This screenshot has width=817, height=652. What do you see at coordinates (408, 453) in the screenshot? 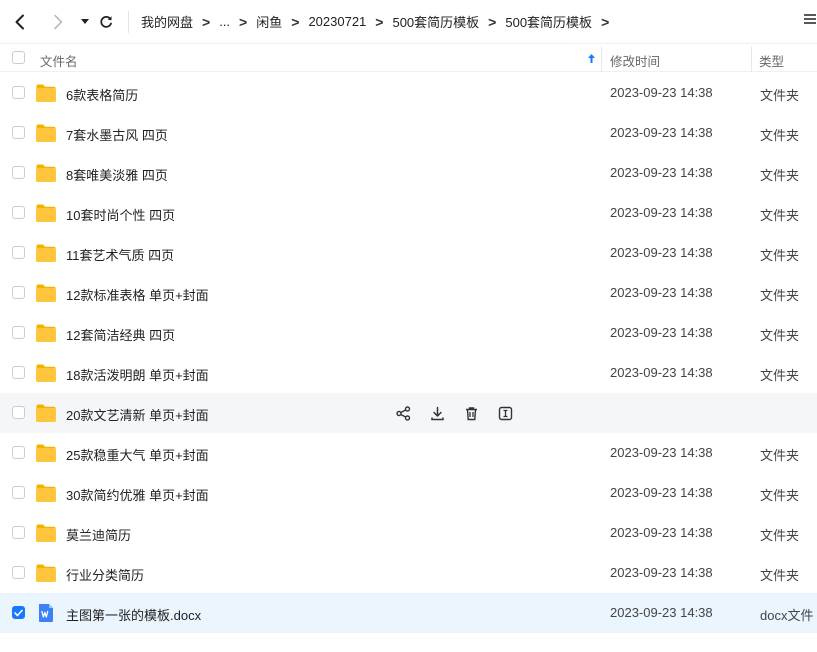
I see `file-row: 25款稳重大气 单页+封面 2023-09-23 14:38 文件夹` at bounding box center [408, 453].